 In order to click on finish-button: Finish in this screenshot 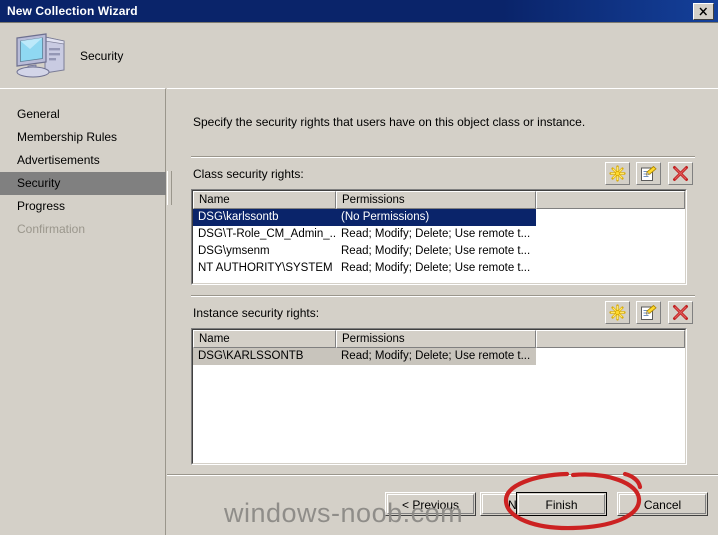, I will do `click(561, 504)`.